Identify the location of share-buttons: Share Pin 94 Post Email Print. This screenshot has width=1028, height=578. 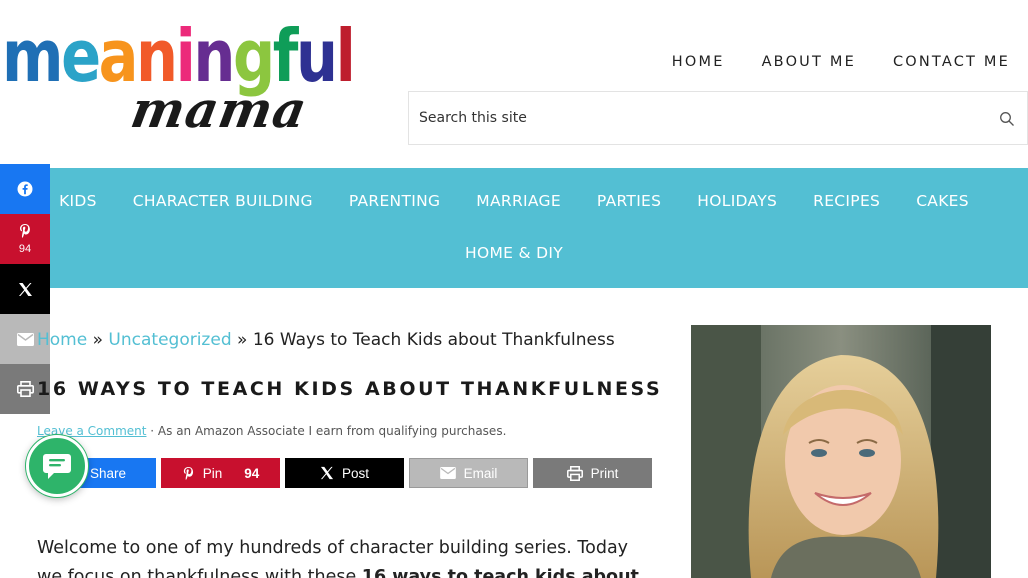
(344, 473).